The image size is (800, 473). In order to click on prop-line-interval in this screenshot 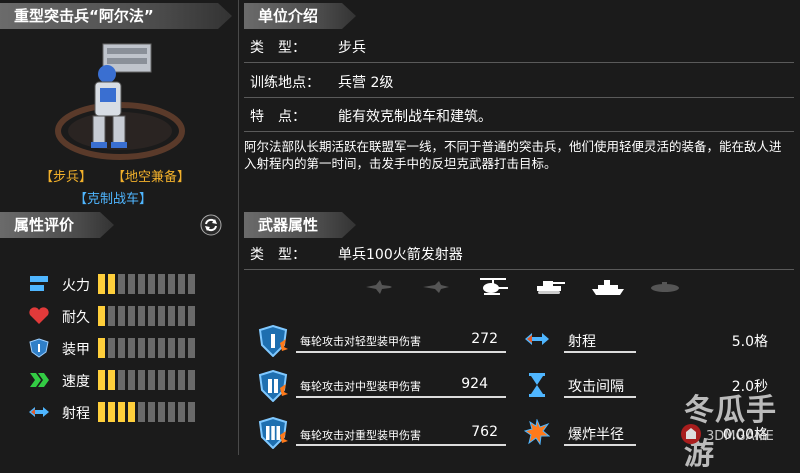, I will do `click(600, 397)`.